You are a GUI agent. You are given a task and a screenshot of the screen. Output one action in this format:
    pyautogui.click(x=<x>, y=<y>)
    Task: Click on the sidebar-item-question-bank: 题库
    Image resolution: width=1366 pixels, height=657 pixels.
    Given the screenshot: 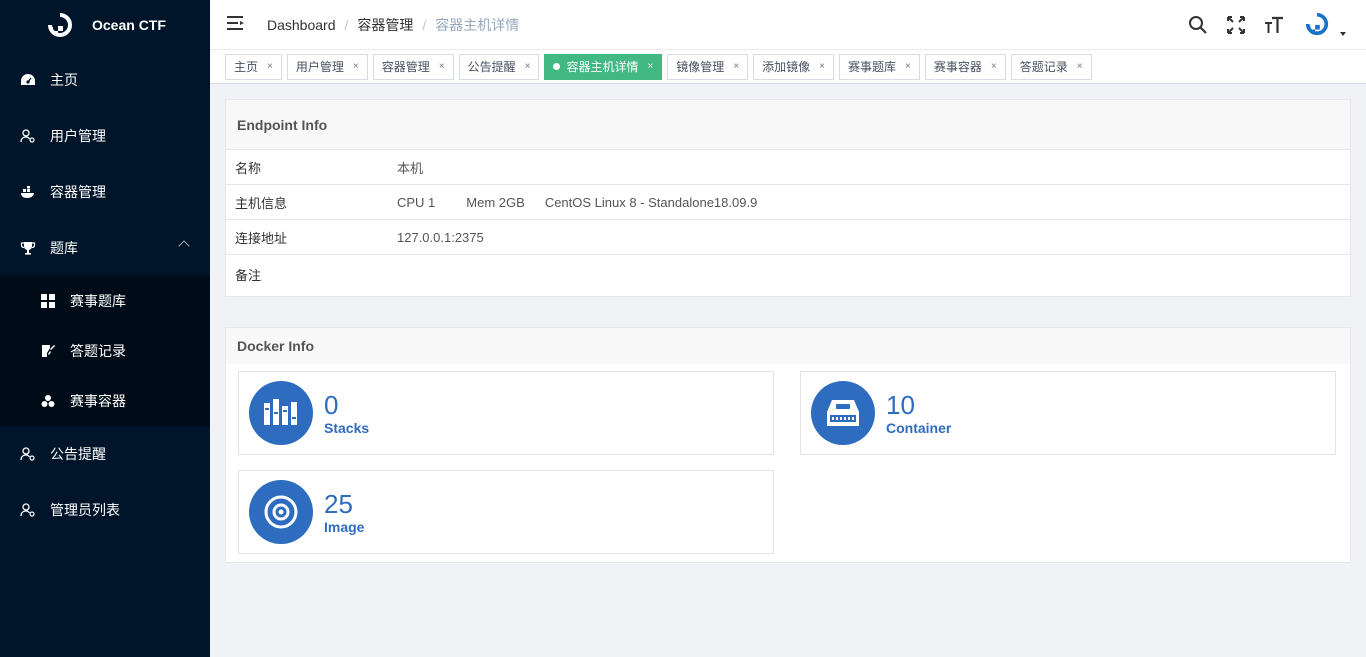 What is the action you would take?
    pyautogui.click(x=105, y=248)
    